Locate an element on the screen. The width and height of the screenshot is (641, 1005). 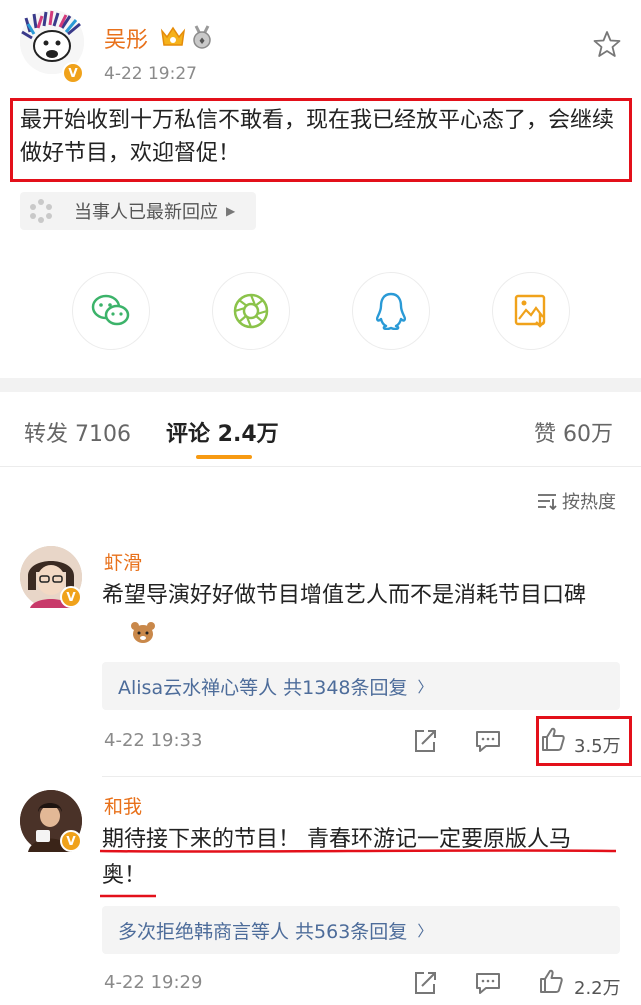
poster-avatar: V is located at coordinates (52, 47).